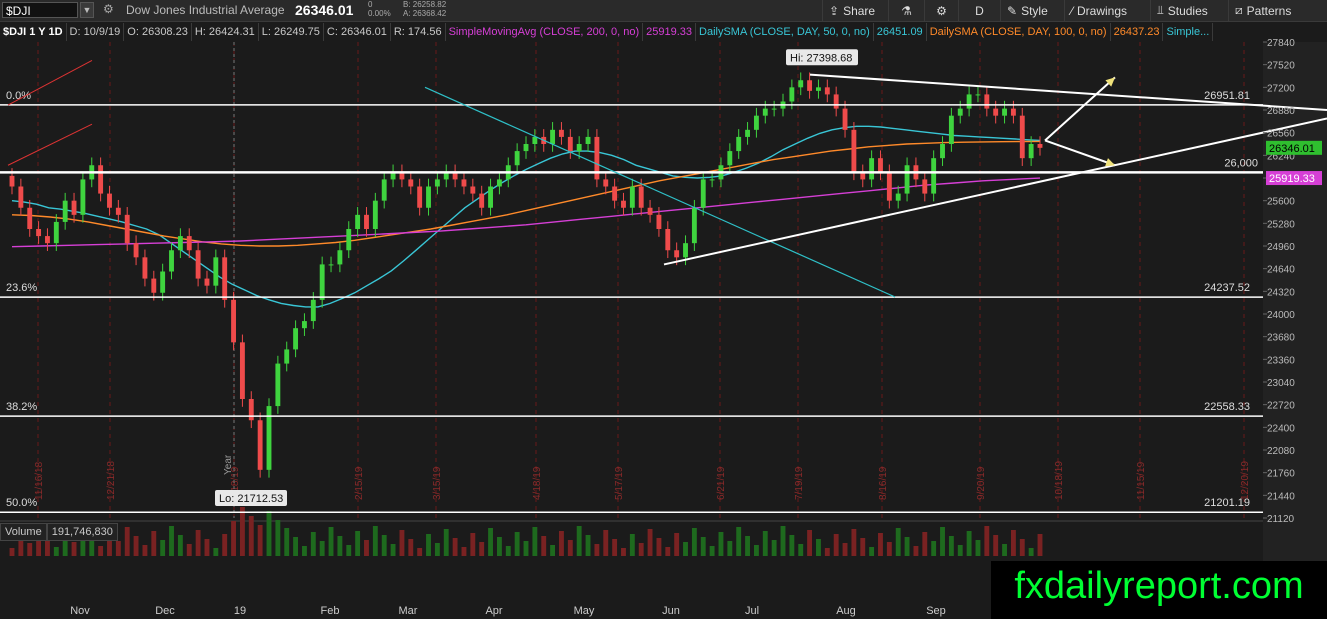 The image size is (1327, 619). Describe the element at coordinates (671, 611) in the screenshot. I see `x-tick-label: Jun` at that location.